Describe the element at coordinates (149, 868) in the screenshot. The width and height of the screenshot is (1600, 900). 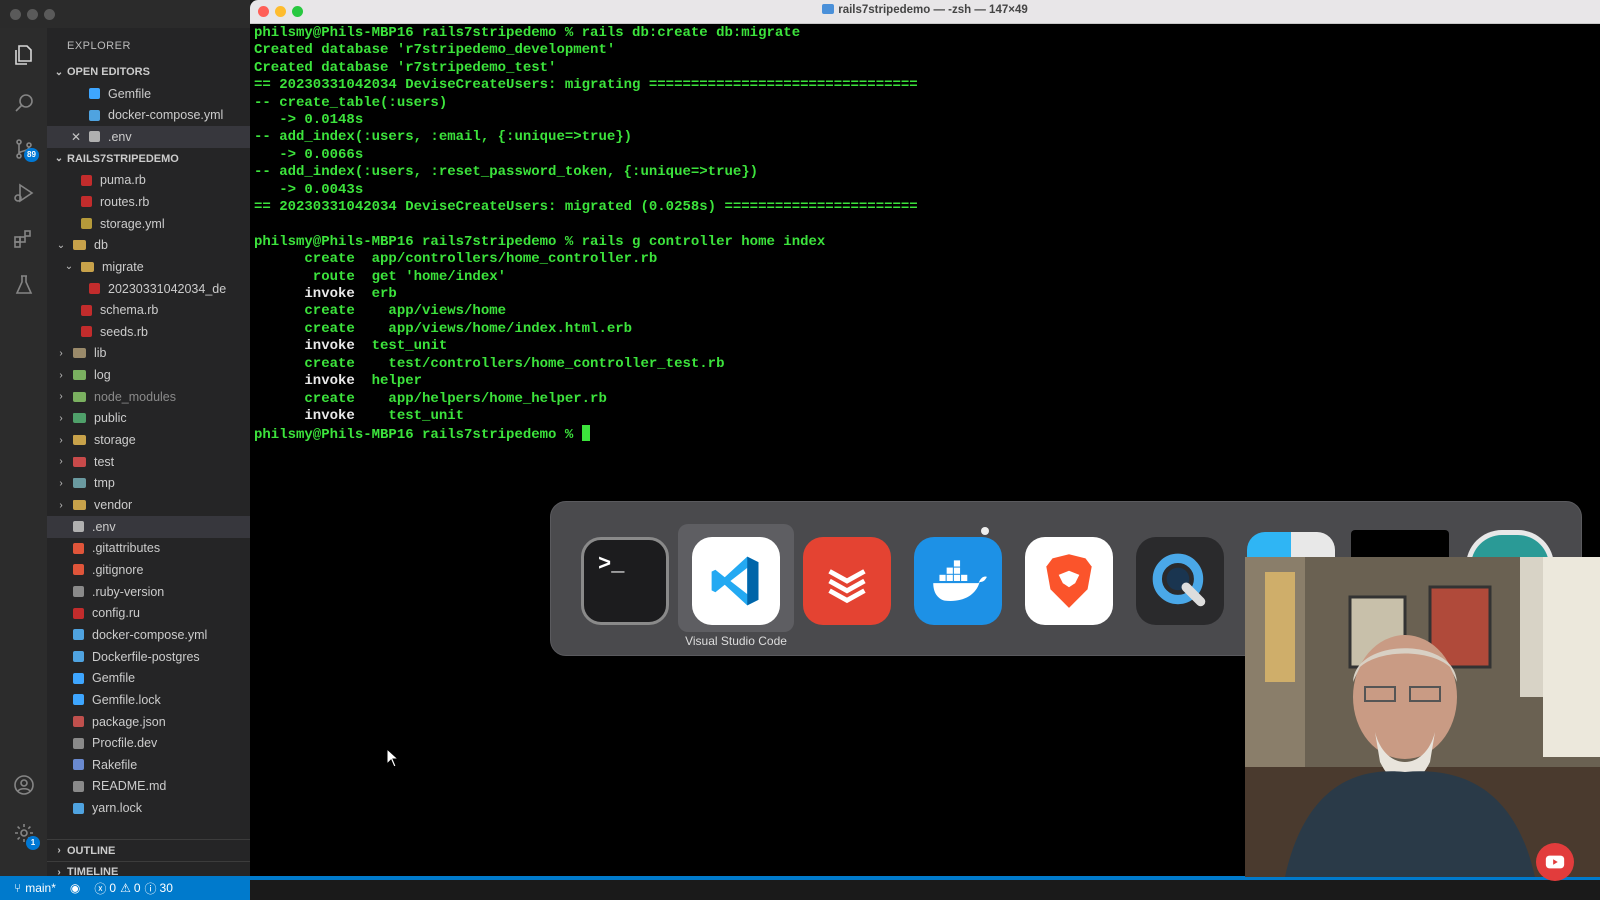
I see `timeline-header: › TIMELINE` at that location.